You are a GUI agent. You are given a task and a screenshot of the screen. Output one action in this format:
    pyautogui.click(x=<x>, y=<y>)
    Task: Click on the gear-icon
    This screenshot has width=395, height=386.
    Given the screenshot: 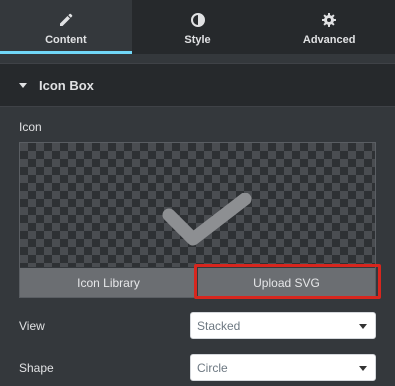 What is the action you would take?
    pyautogui.click(x=329, y=20)
    